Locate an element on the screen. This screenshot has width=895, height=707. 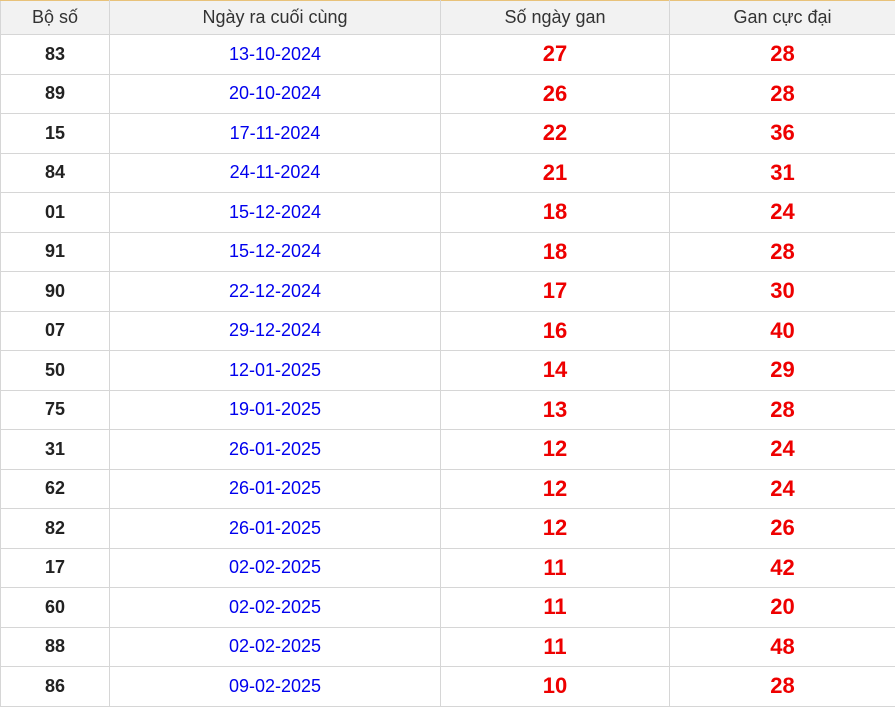
header-gan-days: Số ngày gan is located at coordinates (555, 17).